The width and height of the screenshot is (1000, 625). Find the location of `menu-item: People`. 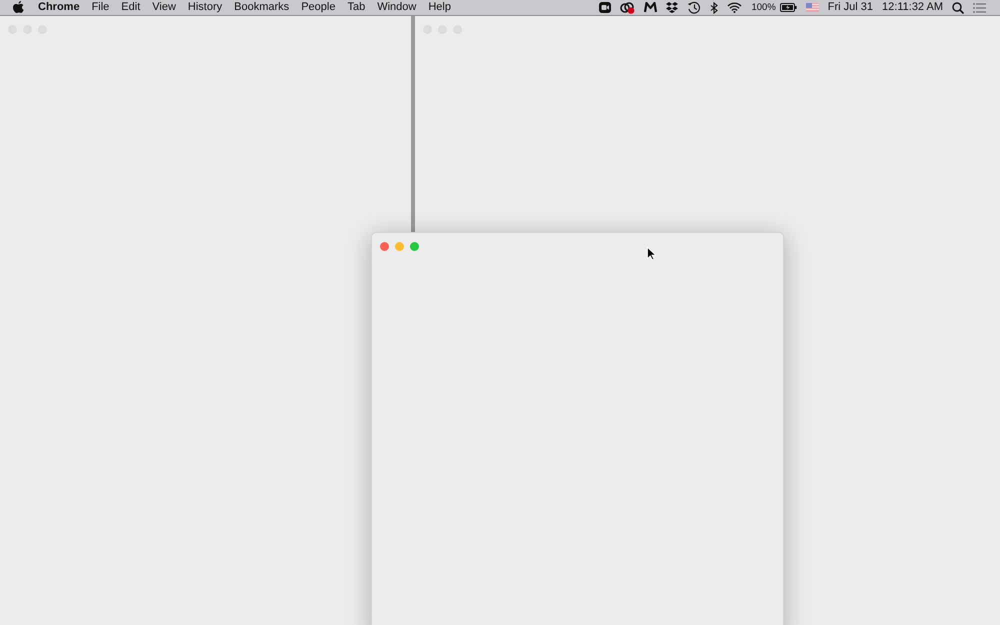

menu-item: People is located at coordinates (318, 7).